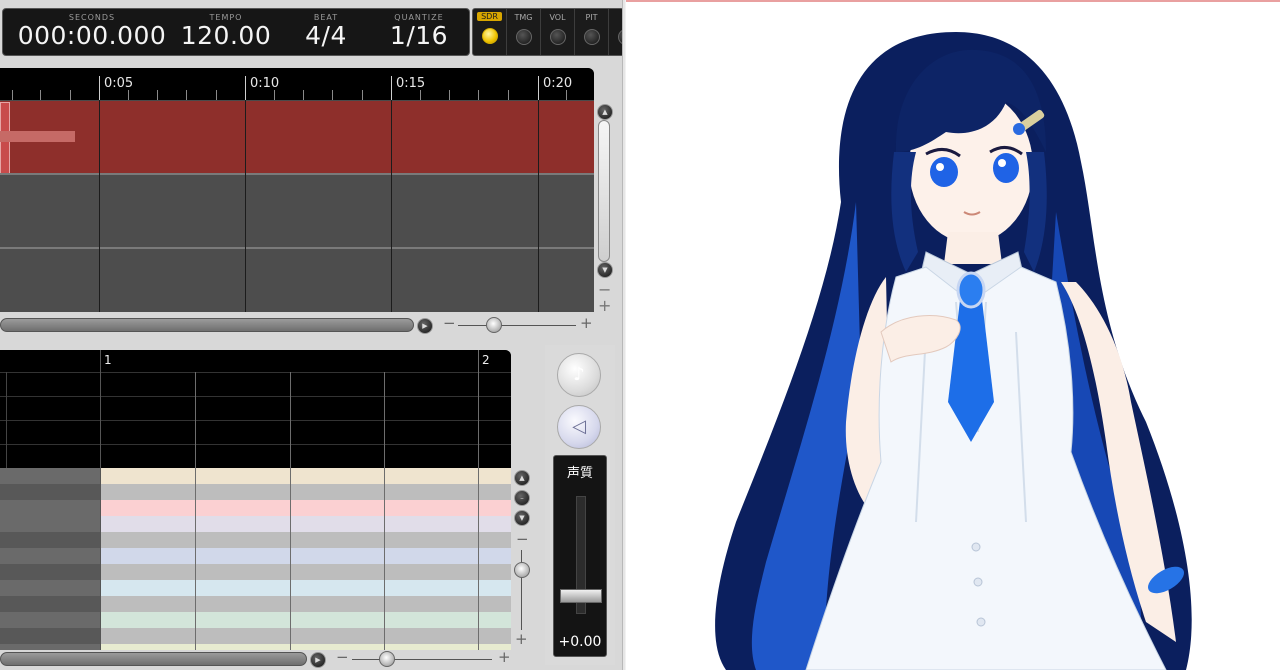  I want to click on toggle-v: V, so click(615, 32).